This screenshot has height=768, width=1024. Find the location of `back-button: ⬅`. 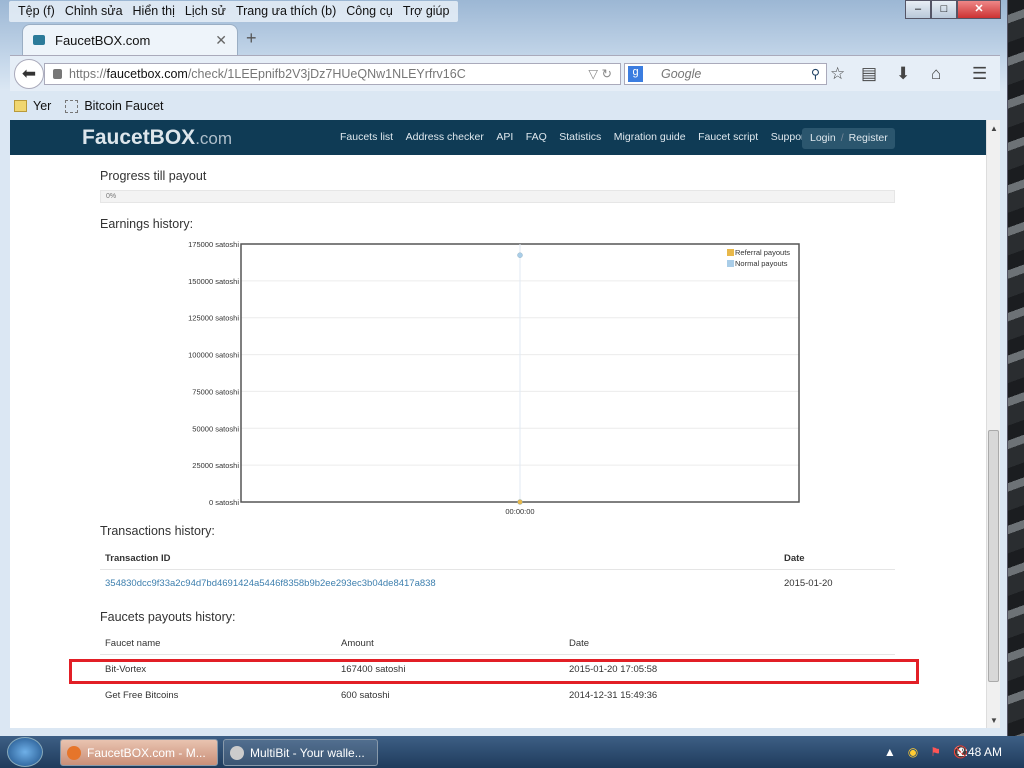

back-button: ⬅ is located at coordinates (29, 74).